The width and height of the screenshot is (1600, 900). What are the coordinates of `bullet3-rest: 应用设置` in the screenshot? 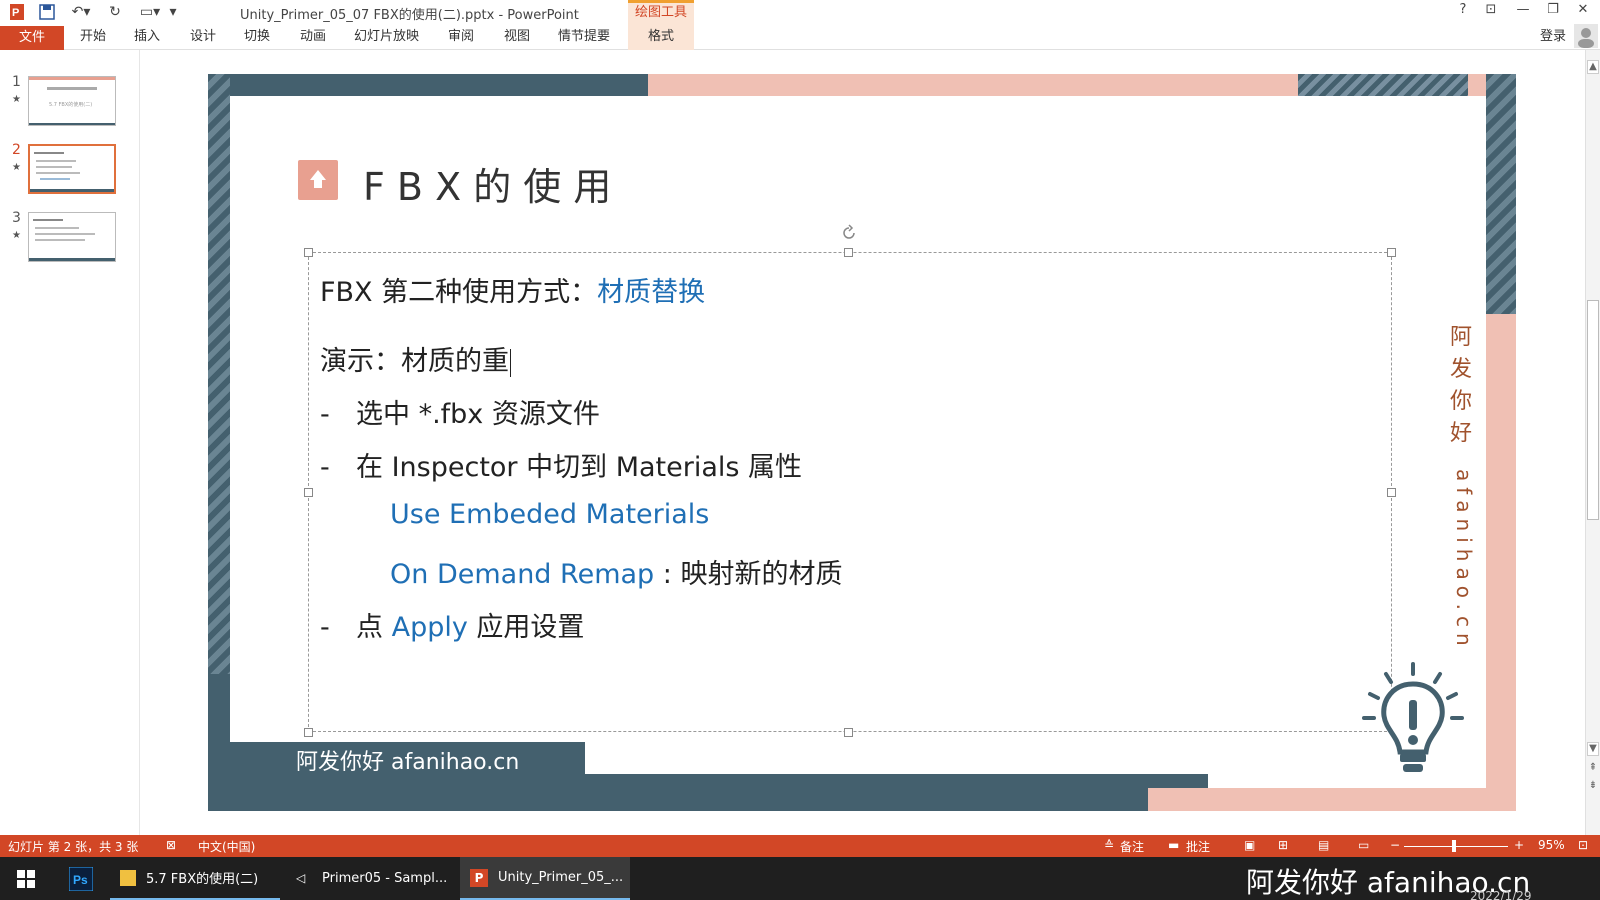 It's located at (526, 627).